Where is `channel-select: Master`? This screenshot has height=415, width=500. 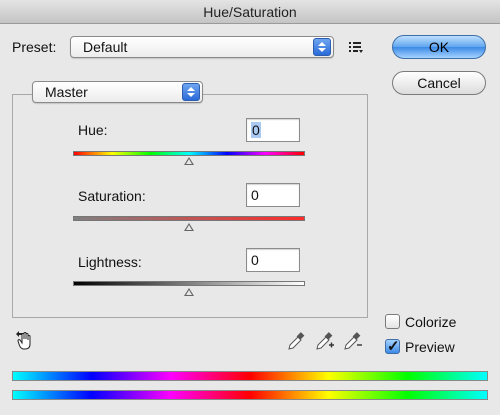
channel-select: Master is located at coordinates (117, 92).